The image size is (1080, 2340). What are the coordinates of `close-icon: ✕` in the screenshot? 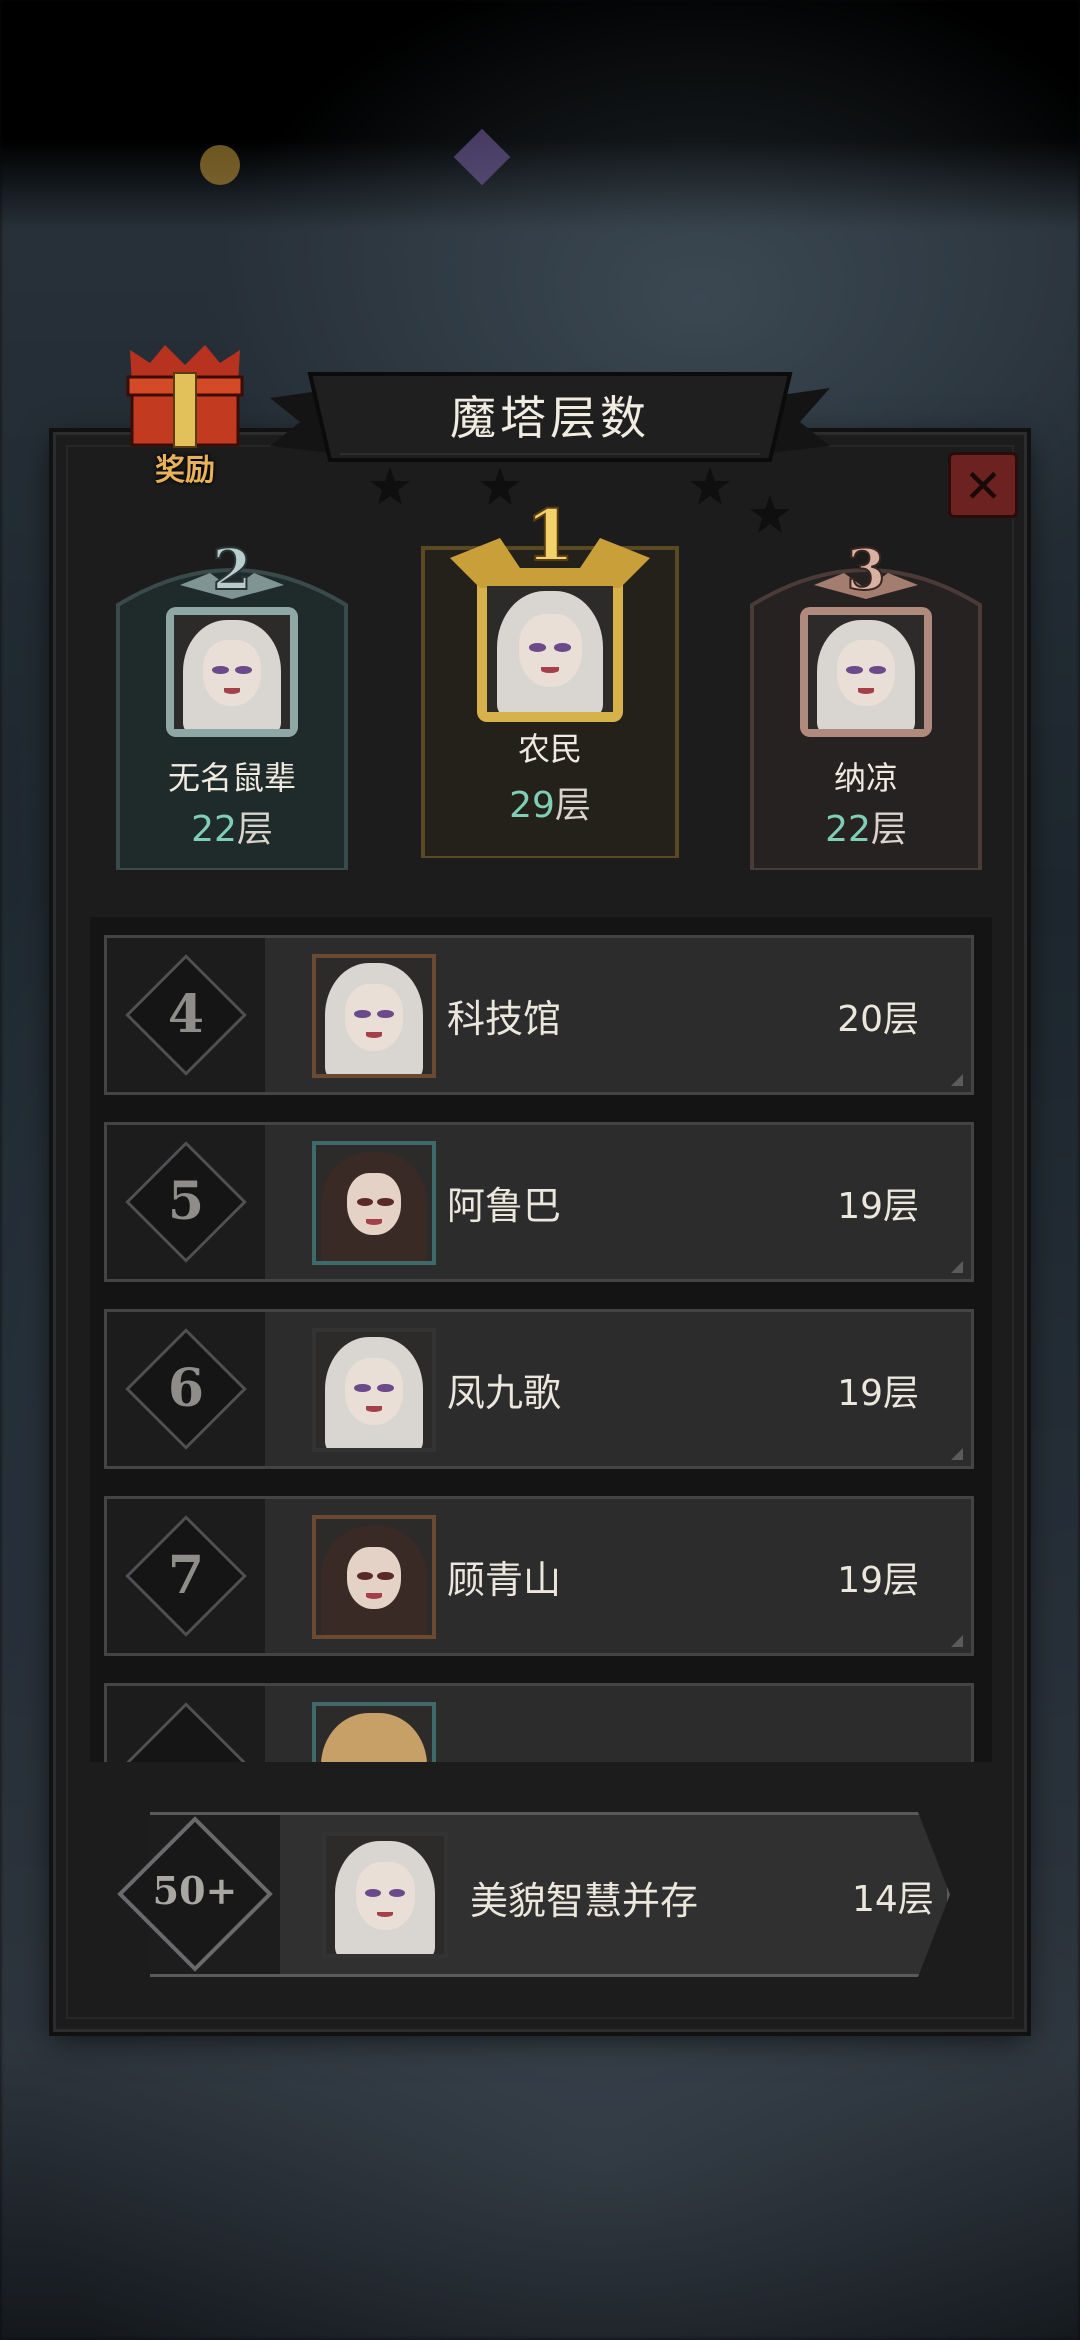 It's located at (983, 486).